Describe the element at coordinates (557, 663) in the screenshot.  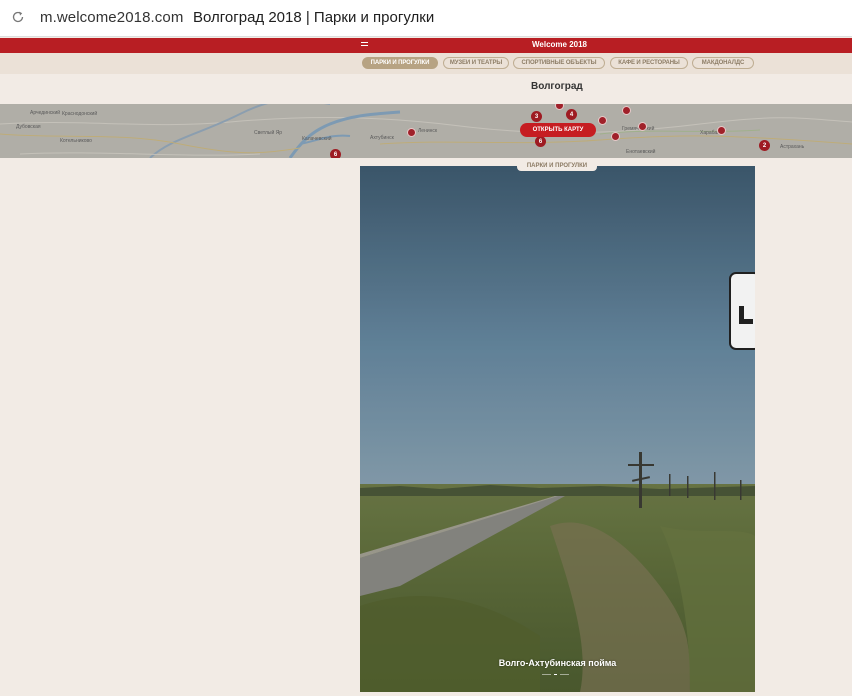
I see `place-name: Волго-Ахтубинская пойма` at that location.